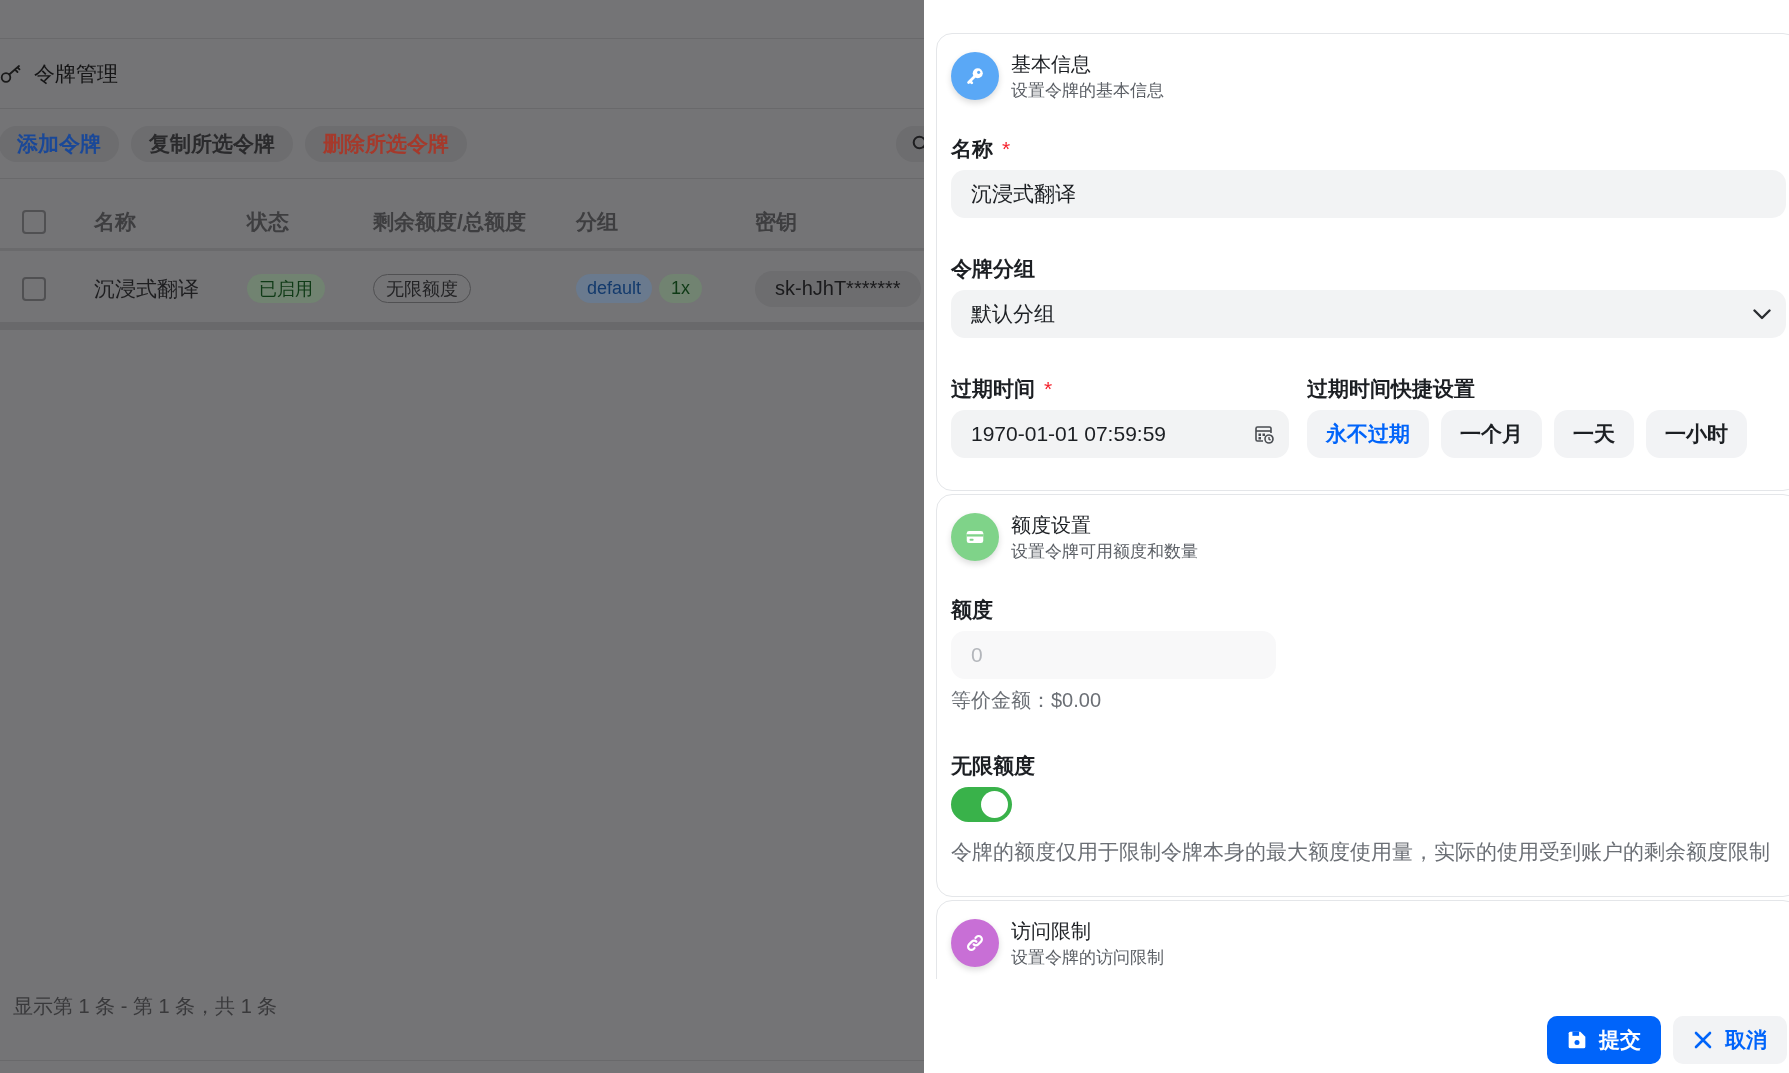 The image size is (1789, 1073). I want to click on cancel-button: 取消, so click(1730, 1040).